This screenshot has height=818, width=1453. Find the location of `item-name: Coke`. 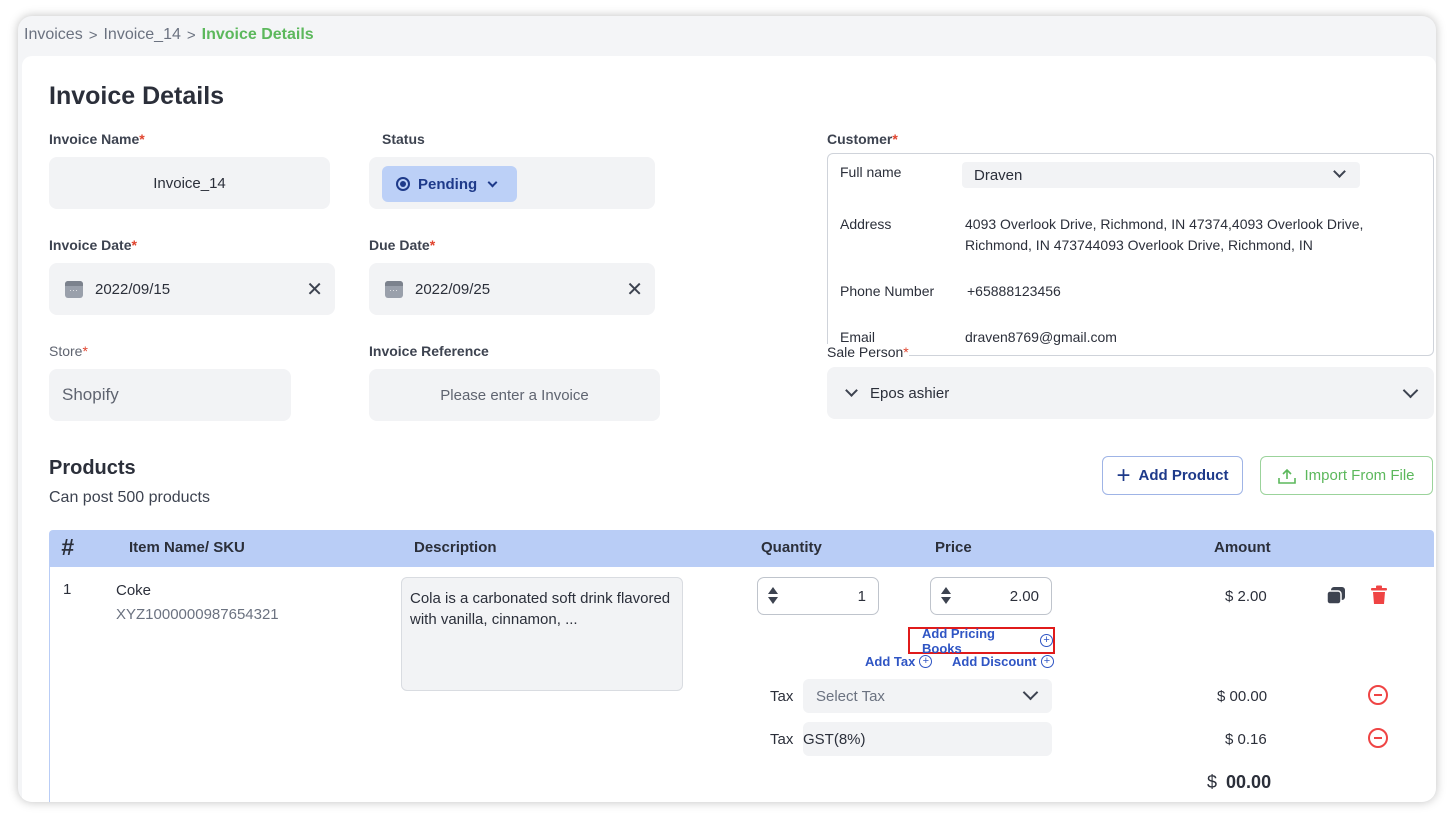

item-name: Coke is located at coordinates (134, 590).